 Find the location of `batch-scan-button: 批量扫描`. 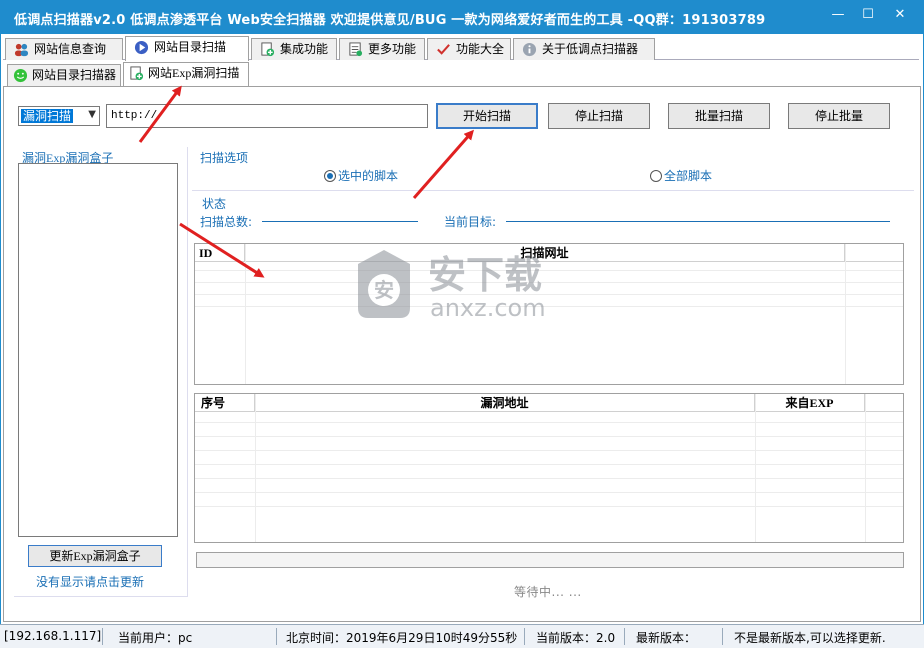

batch-scan-button: 批量扫描 is located at coordinates (719, 116).